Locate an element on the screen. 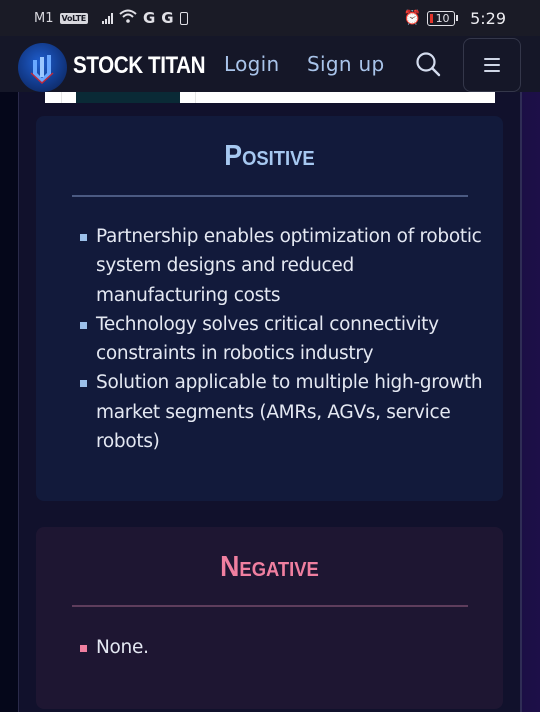 This screenshot has height=712, width=540. negative-list: None. is located at coordinates (281, 647).